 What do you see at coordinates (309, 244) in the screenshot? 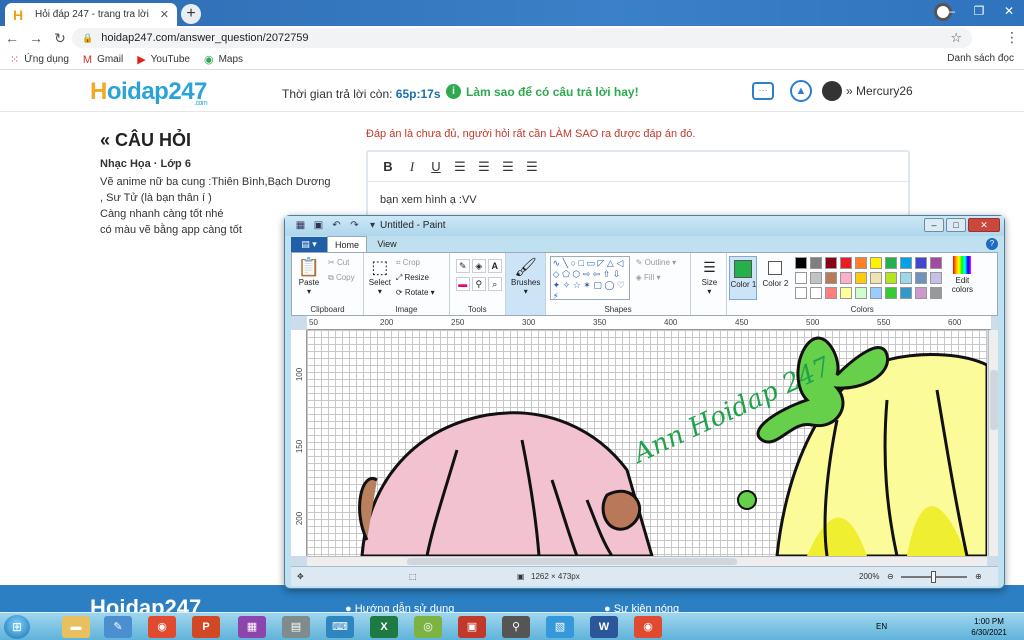
I see `paint-menu-button: ▤ ▾` at bounding box center [309, 244].